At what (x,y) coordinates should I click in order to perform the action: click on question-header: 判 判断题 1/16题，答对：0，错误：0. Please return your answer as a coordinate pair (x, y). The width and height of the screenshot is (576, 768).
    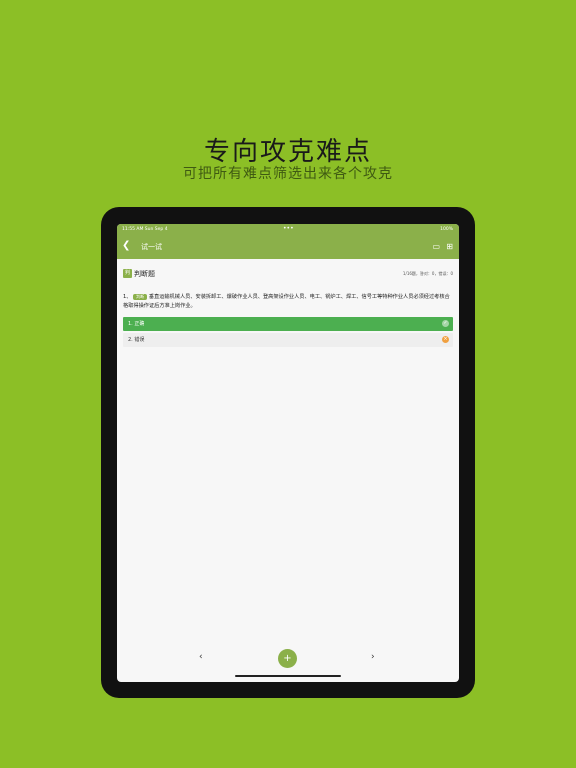
    Looking at the image, I should click on (288, 269).